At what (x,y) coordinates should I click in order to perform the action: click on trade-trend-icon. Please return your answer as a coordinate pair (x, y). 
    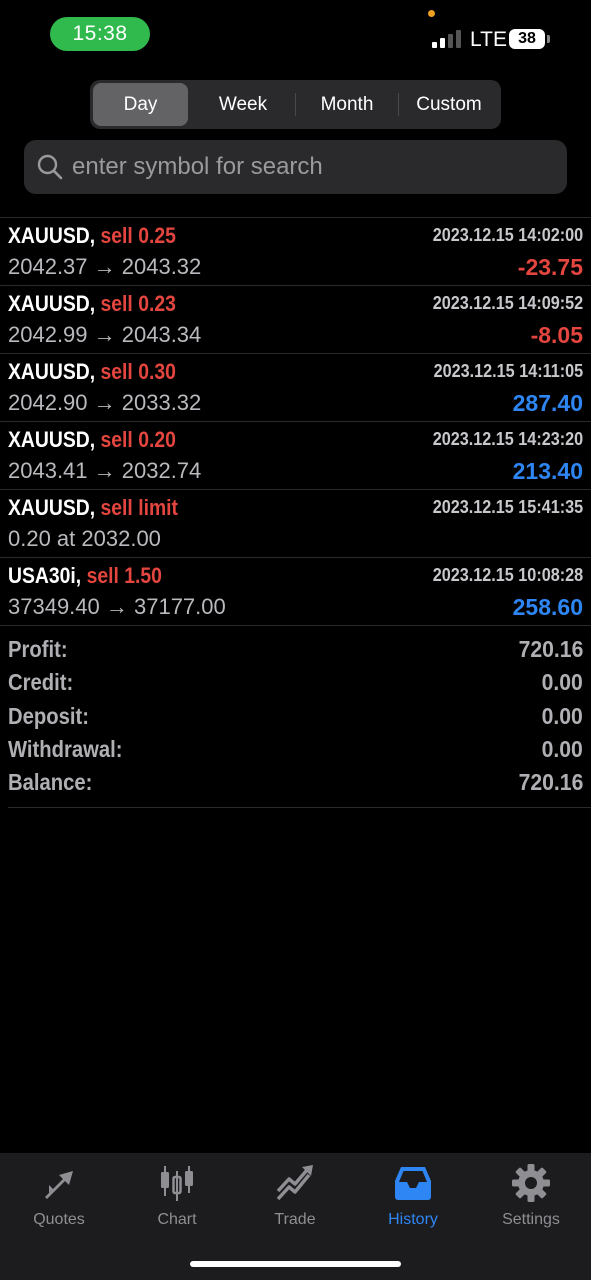
    Looking at the image, I should click on (294, 1183).